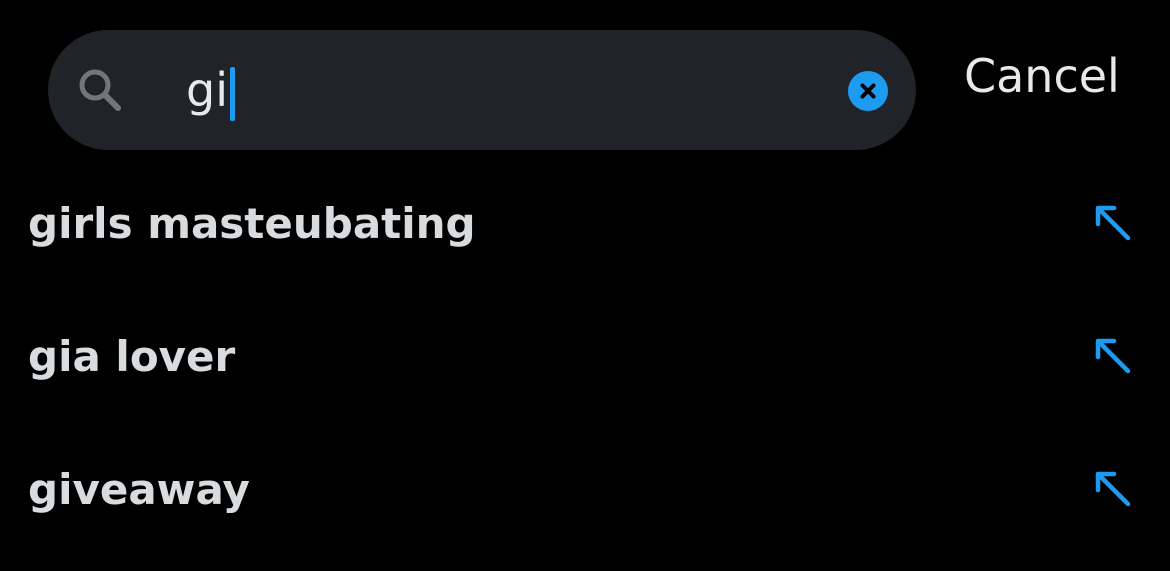 This screenshot has width=1170, height=571. Describe the element at coordinates (100, 90) in the screenshot. I see `search-icon` at that location.